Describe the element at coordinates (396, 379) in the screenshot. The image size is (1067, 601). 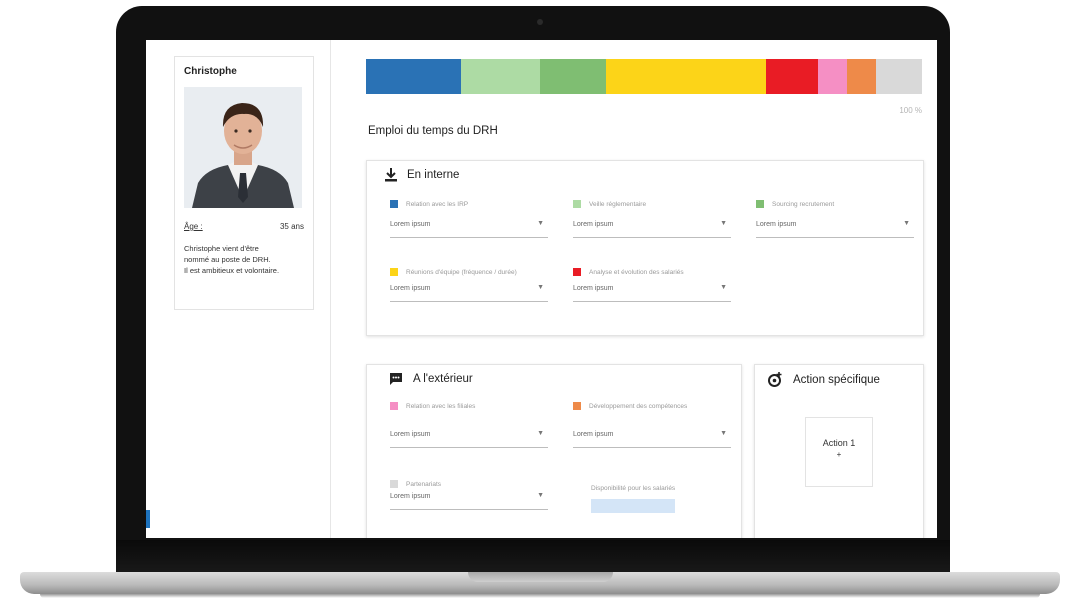
I see `chat-icon` at that location.